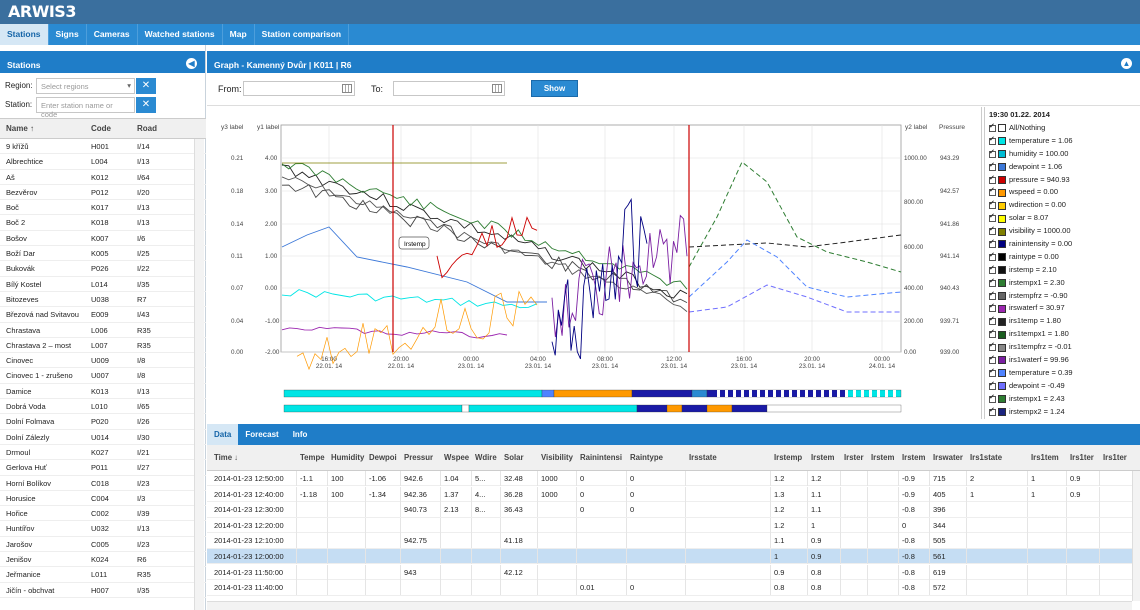 The height and width of the screenshot is (610, 1140). Describe the element at coordinates (103, 269) in the screenshot. I see `station-row: Bukovák P026 I/22` at that location.